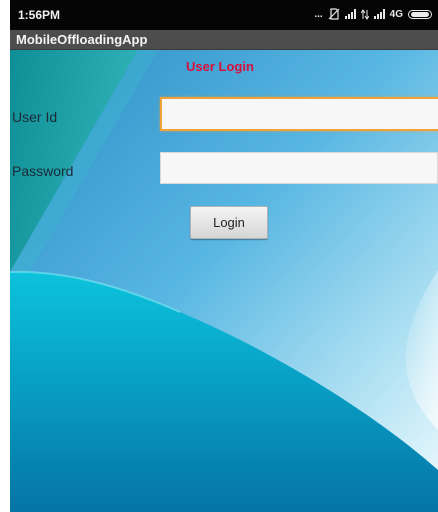  Describe the element at coordinates (229, 222) in the screenshot. I see `login-button: Login` at that location.